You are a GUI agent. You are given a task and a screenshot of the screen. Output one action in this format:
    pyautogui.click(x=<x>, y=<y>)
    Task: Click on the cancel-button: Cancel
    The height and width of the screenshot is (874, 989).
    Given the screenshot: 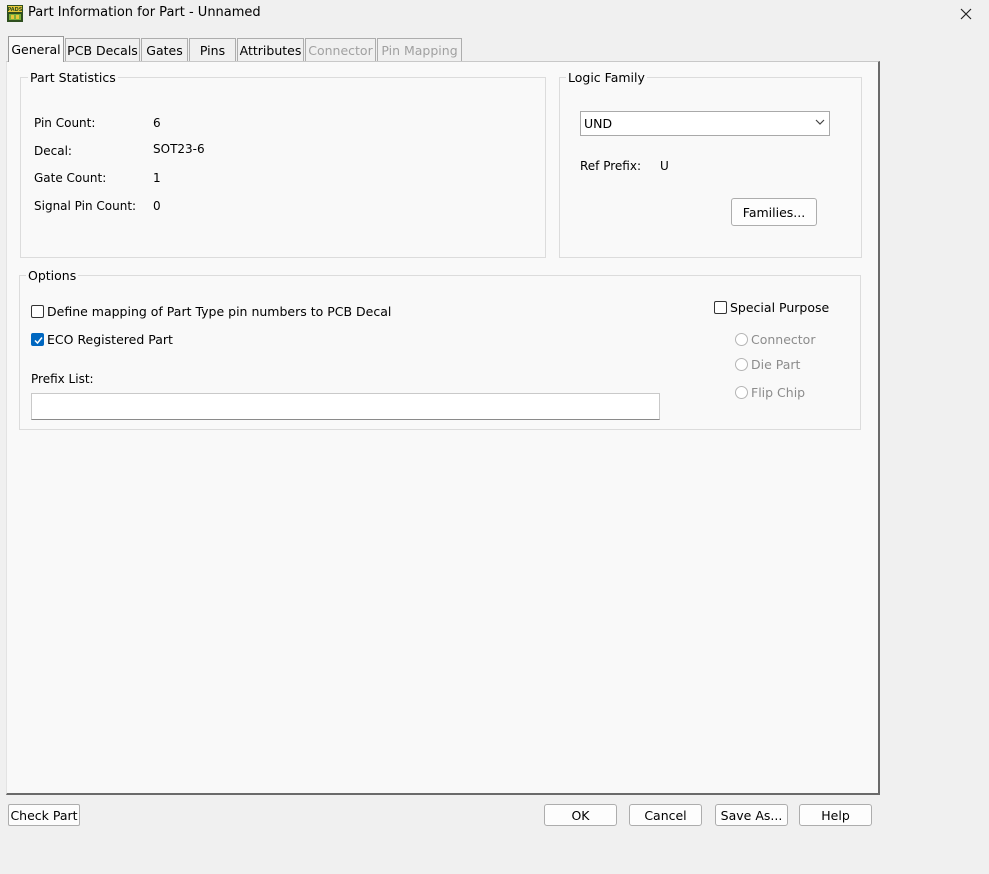 What is the action you would take?
    pyautogui.click(x=665, y=815)
    